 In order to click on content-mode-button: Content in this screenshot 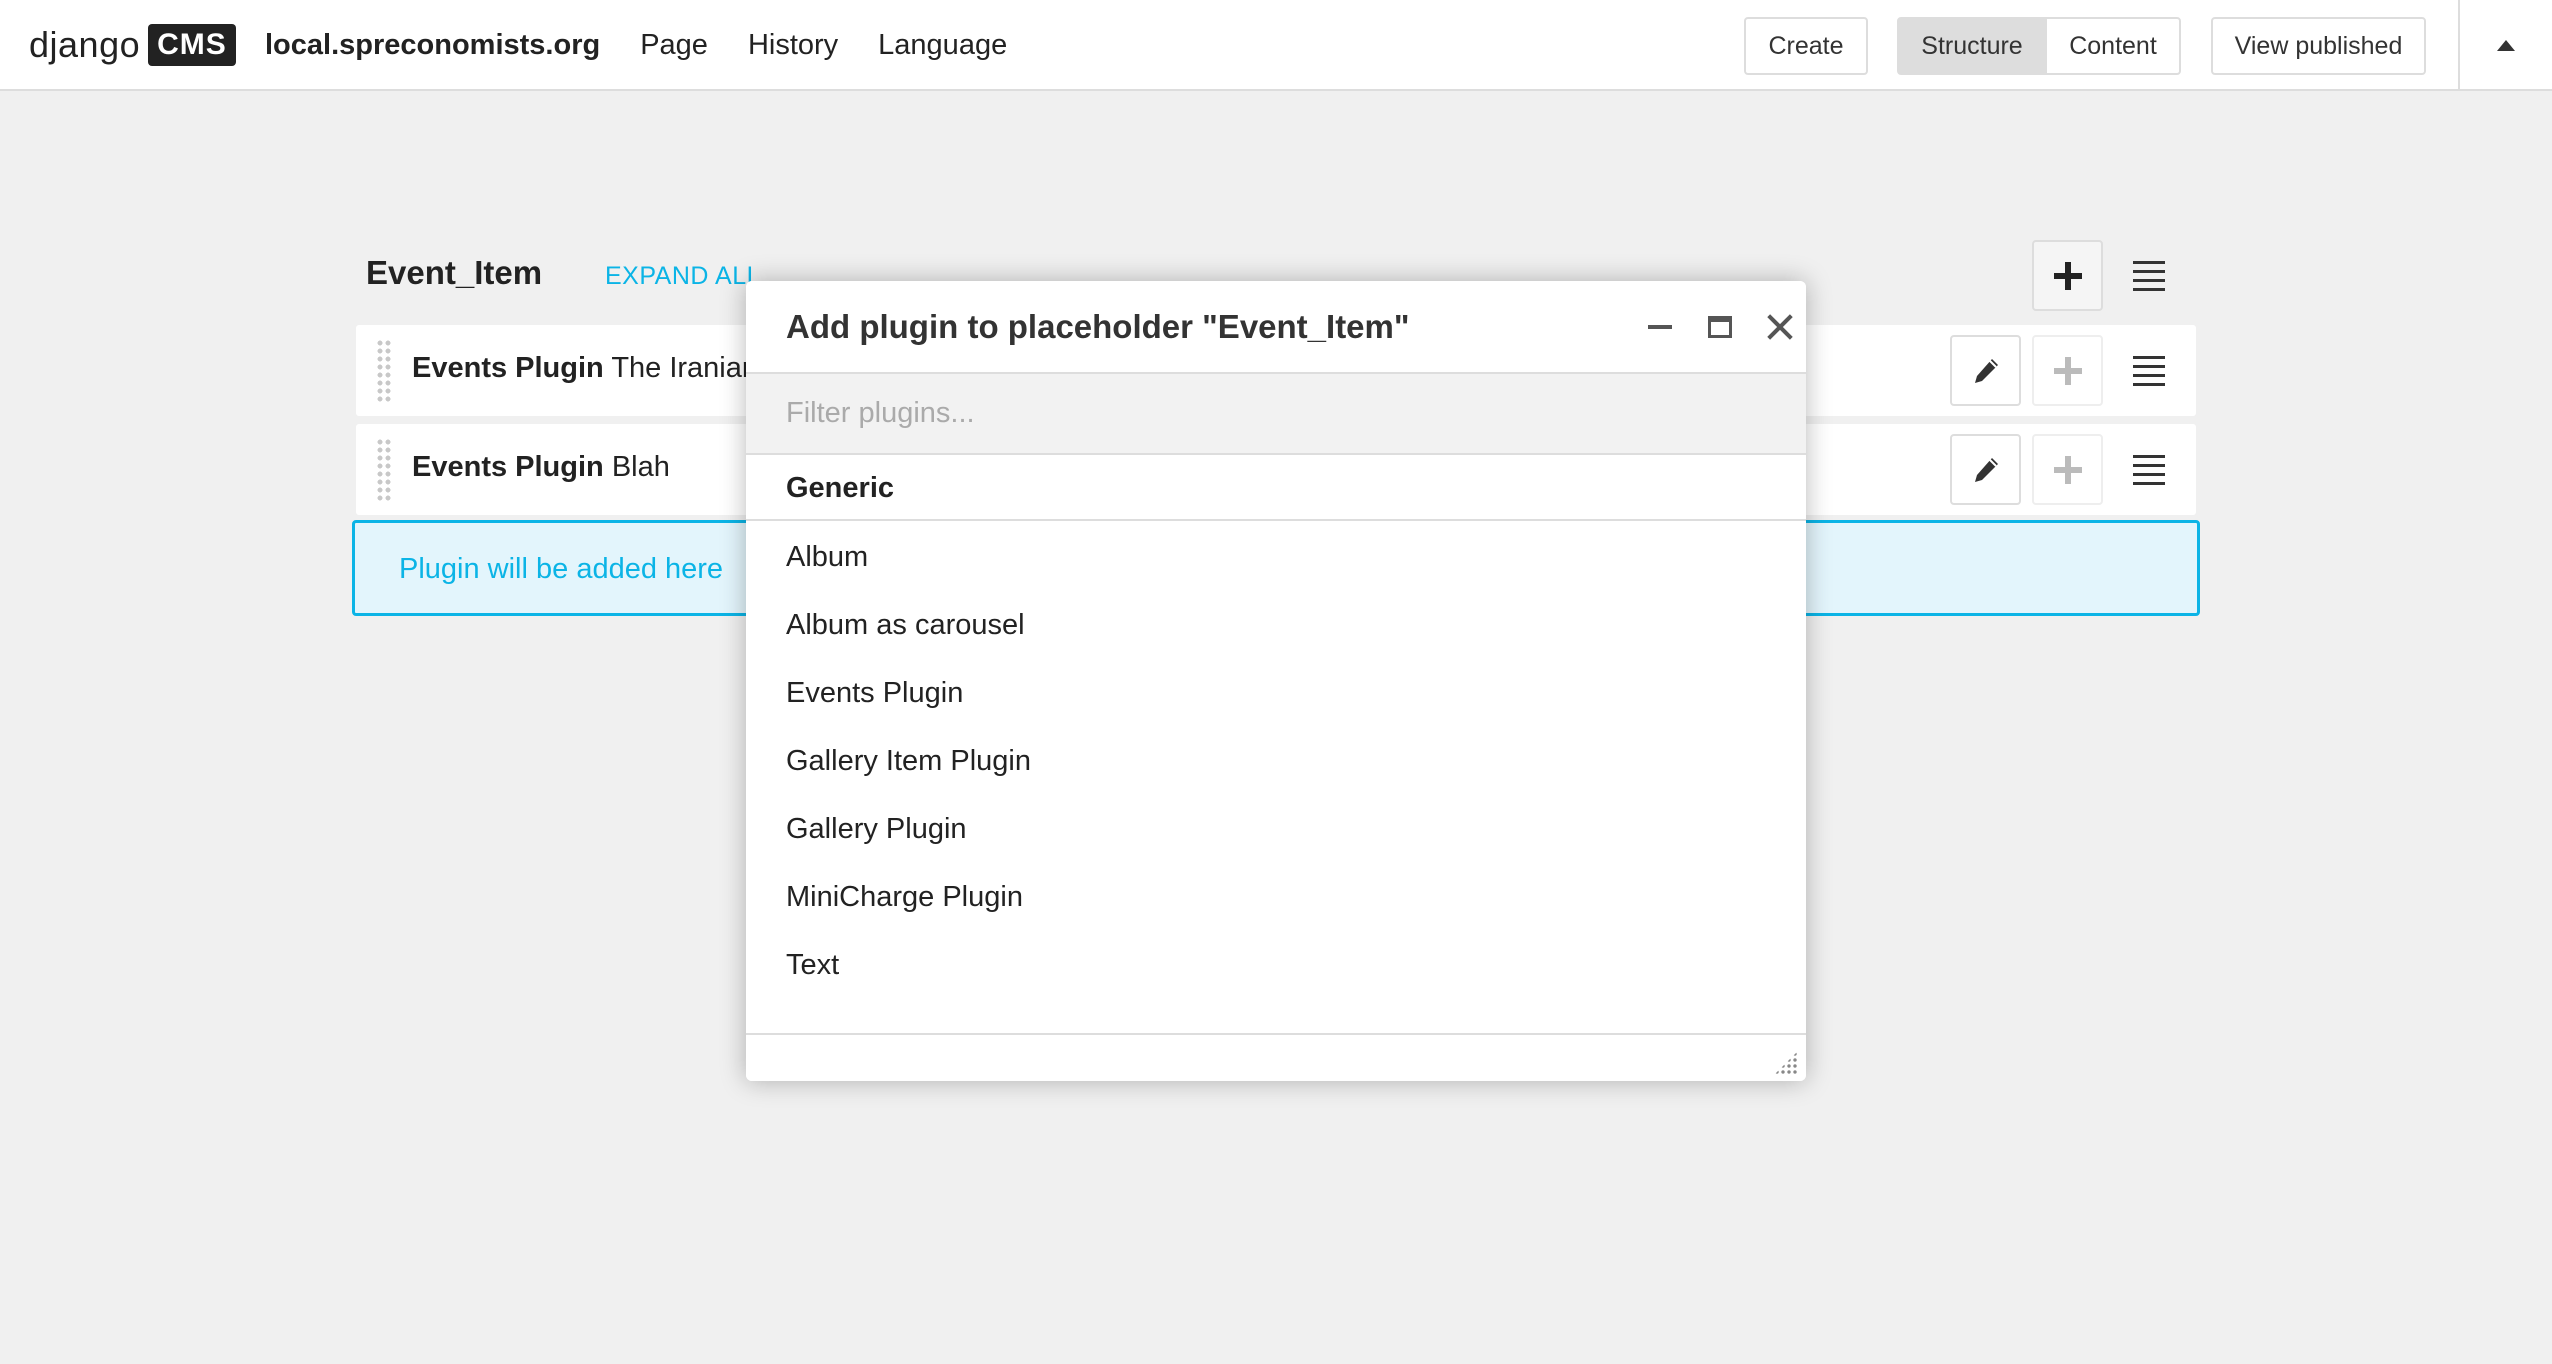, I will do `click(2113, 46)`.